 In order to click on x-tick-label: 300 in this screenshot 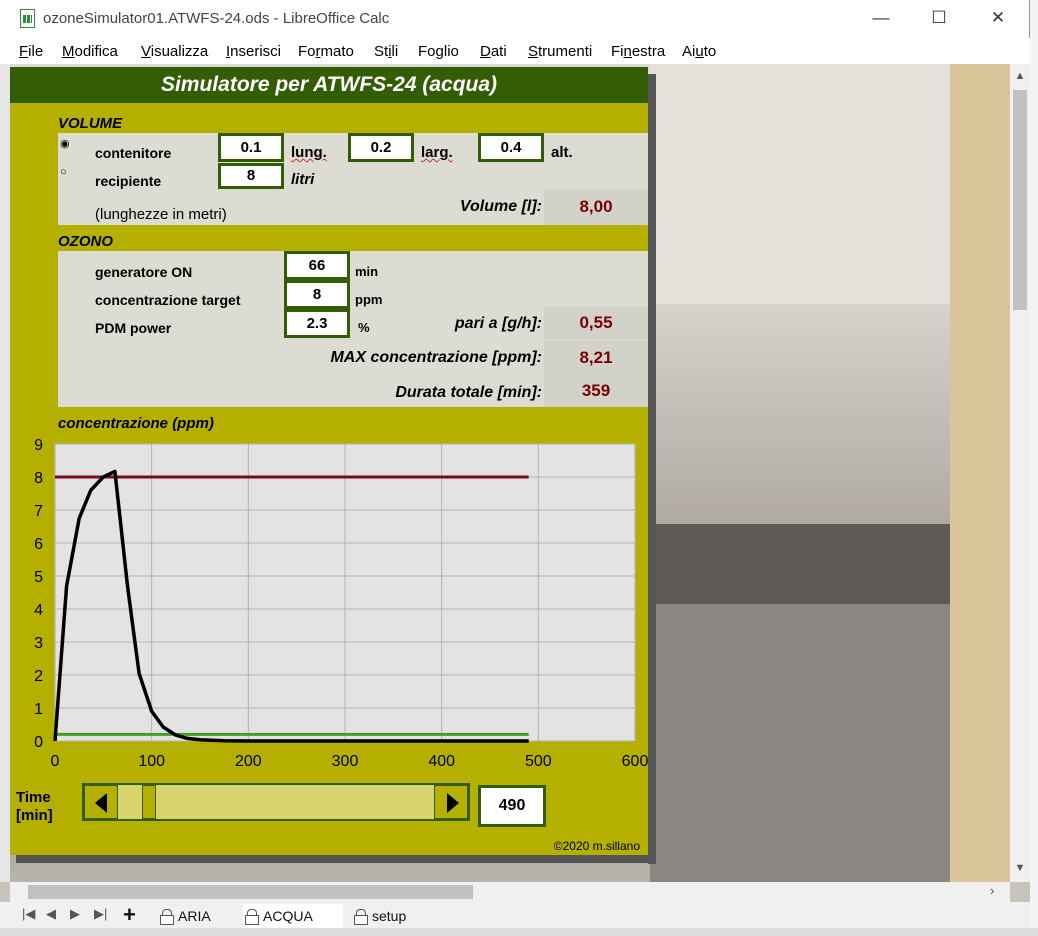, I will do `click(345, 761)`.